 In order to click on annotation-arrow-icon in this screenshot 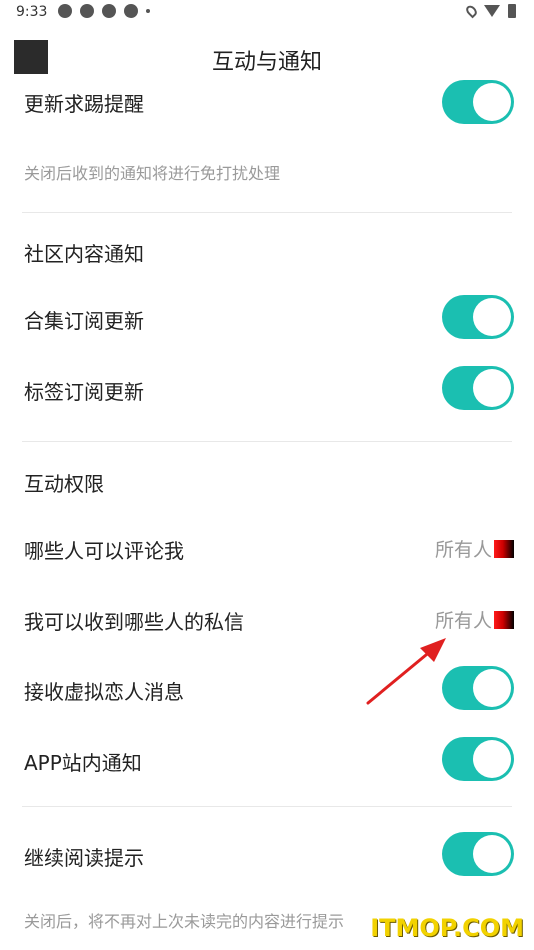, I will do `click(406, 671)`.